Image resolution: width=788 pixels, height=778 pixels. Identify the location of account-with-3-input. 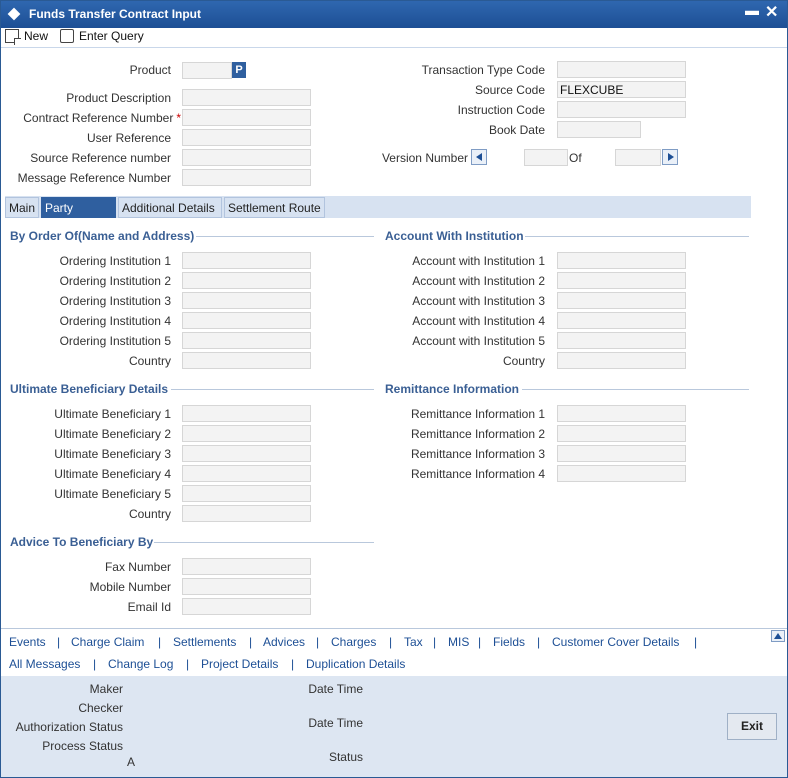
(621, 300).